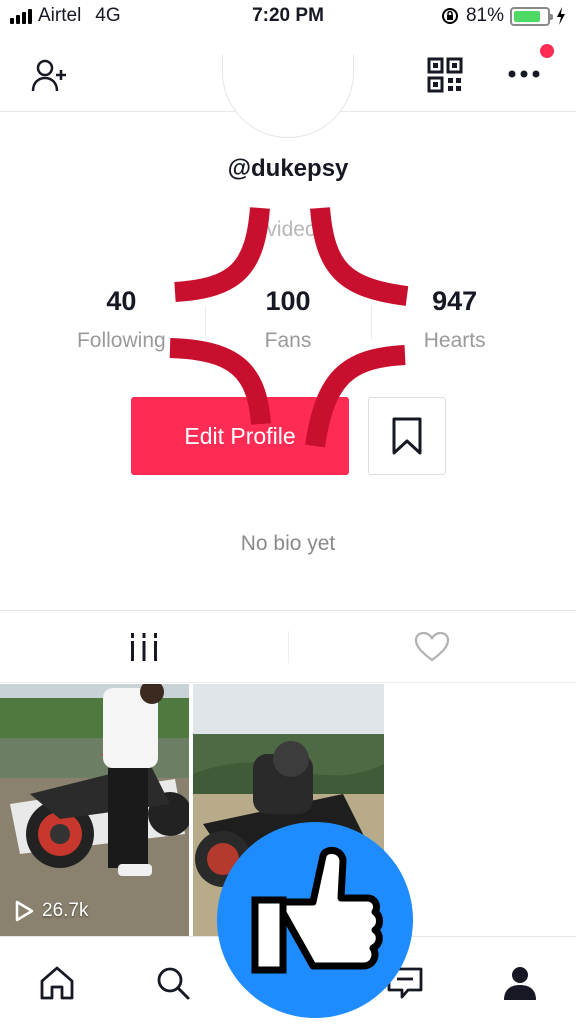 The image size is (576, 1024). Describe the element at coordinates (65, 910) in the screenshot. I see `view-count-text: 26.7k` at that location.